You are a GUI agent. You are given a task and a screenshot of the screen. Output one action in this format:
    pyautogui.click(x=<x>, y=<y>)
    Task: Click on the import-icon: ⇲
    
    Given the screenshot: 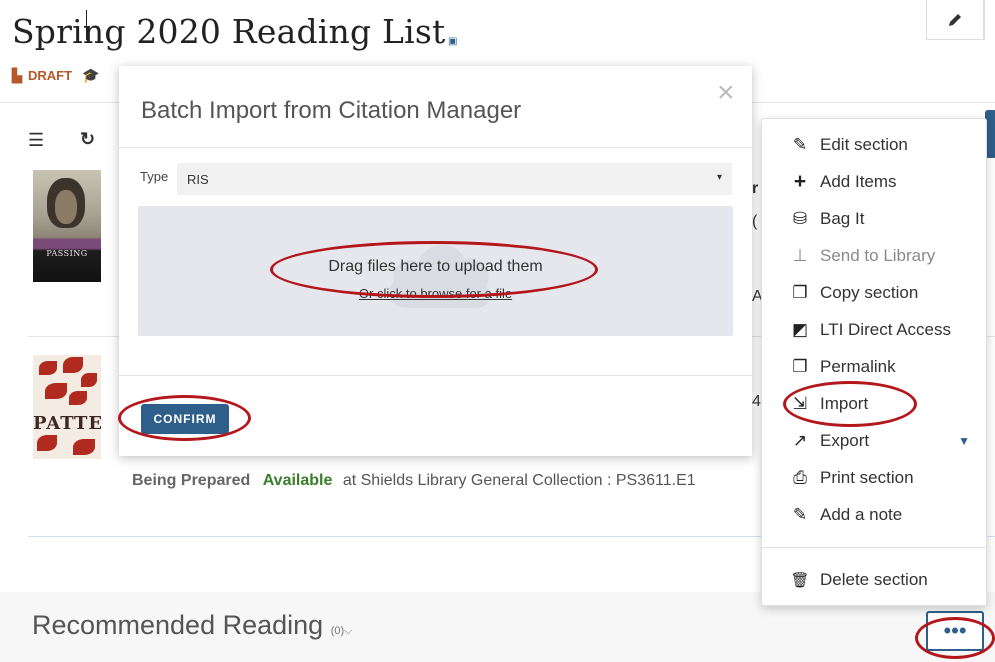 What is the action you would take?
    pyautogui.click(x=800, y=403)
    